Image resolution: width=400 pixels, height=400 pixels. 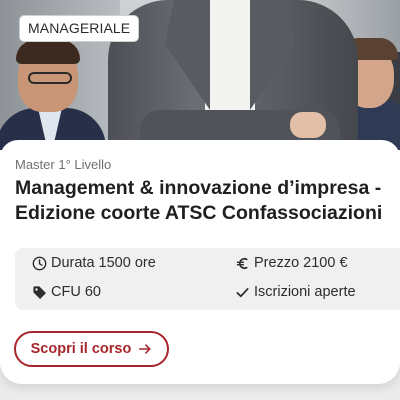 I want to click on clock-icon, so click(x=39, y=263).